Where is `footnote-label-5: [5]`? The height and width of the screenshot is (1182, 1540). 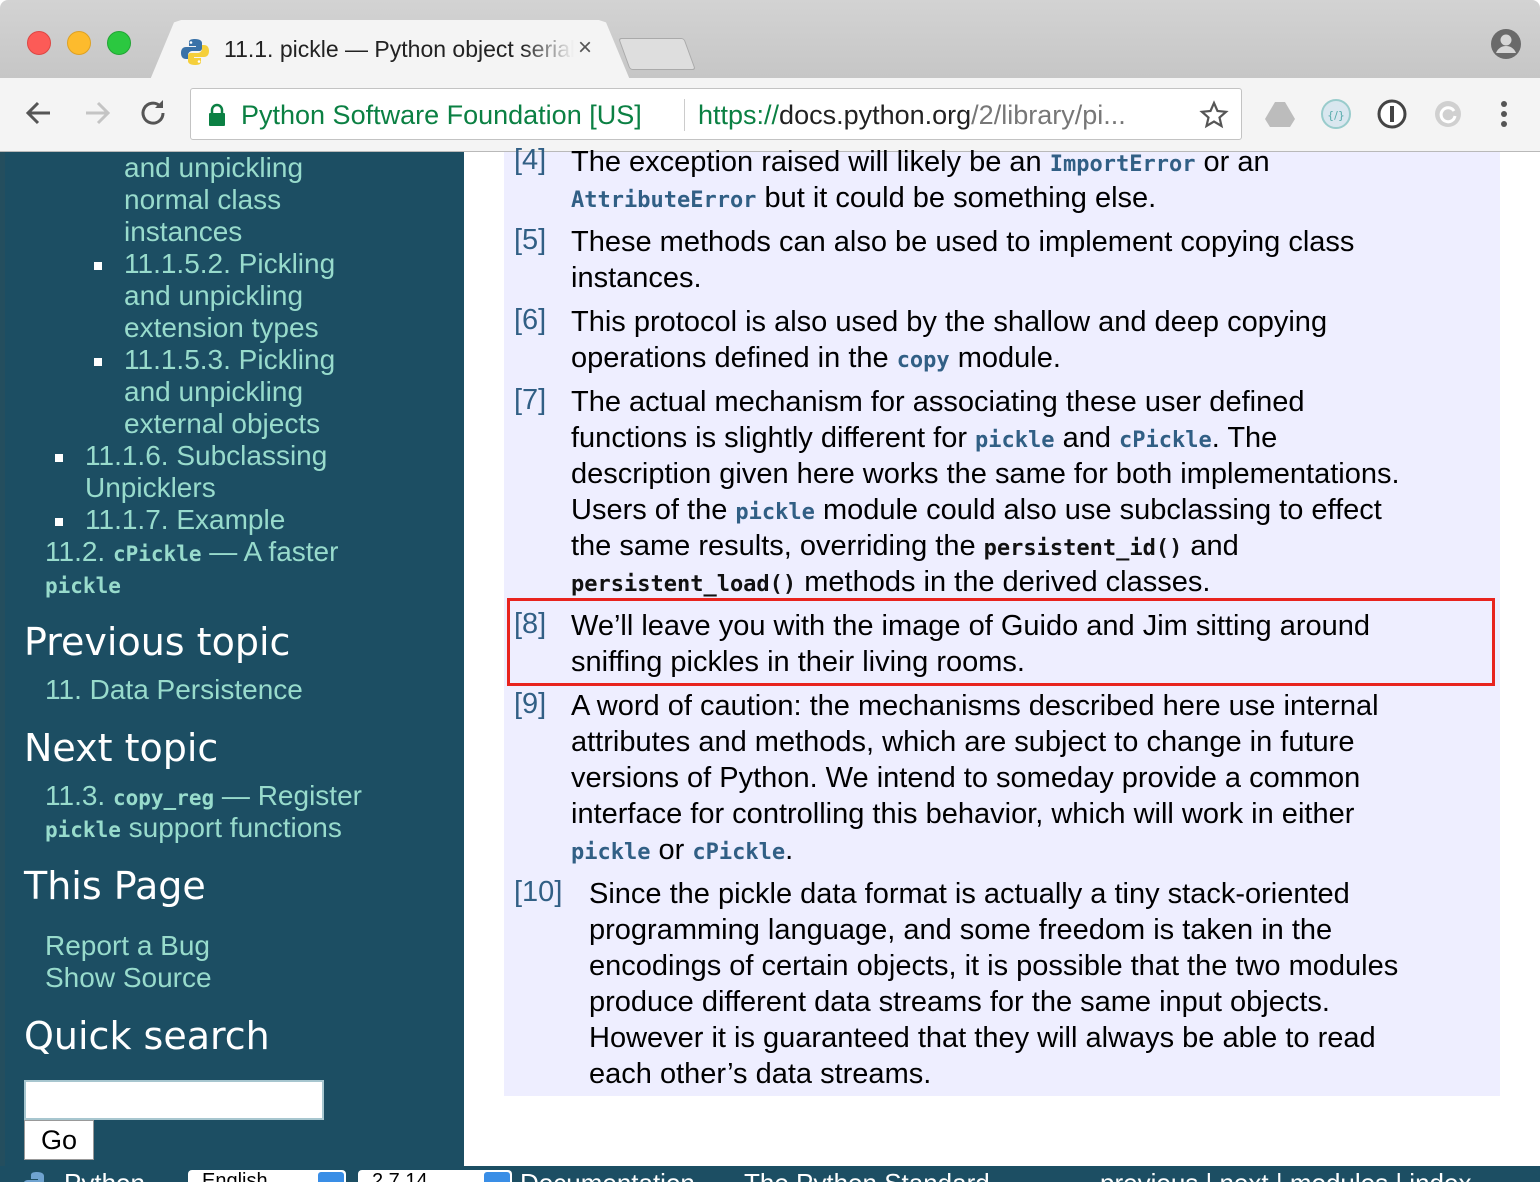
footnote-label-5: [5] is located at coordinates (530, 240).